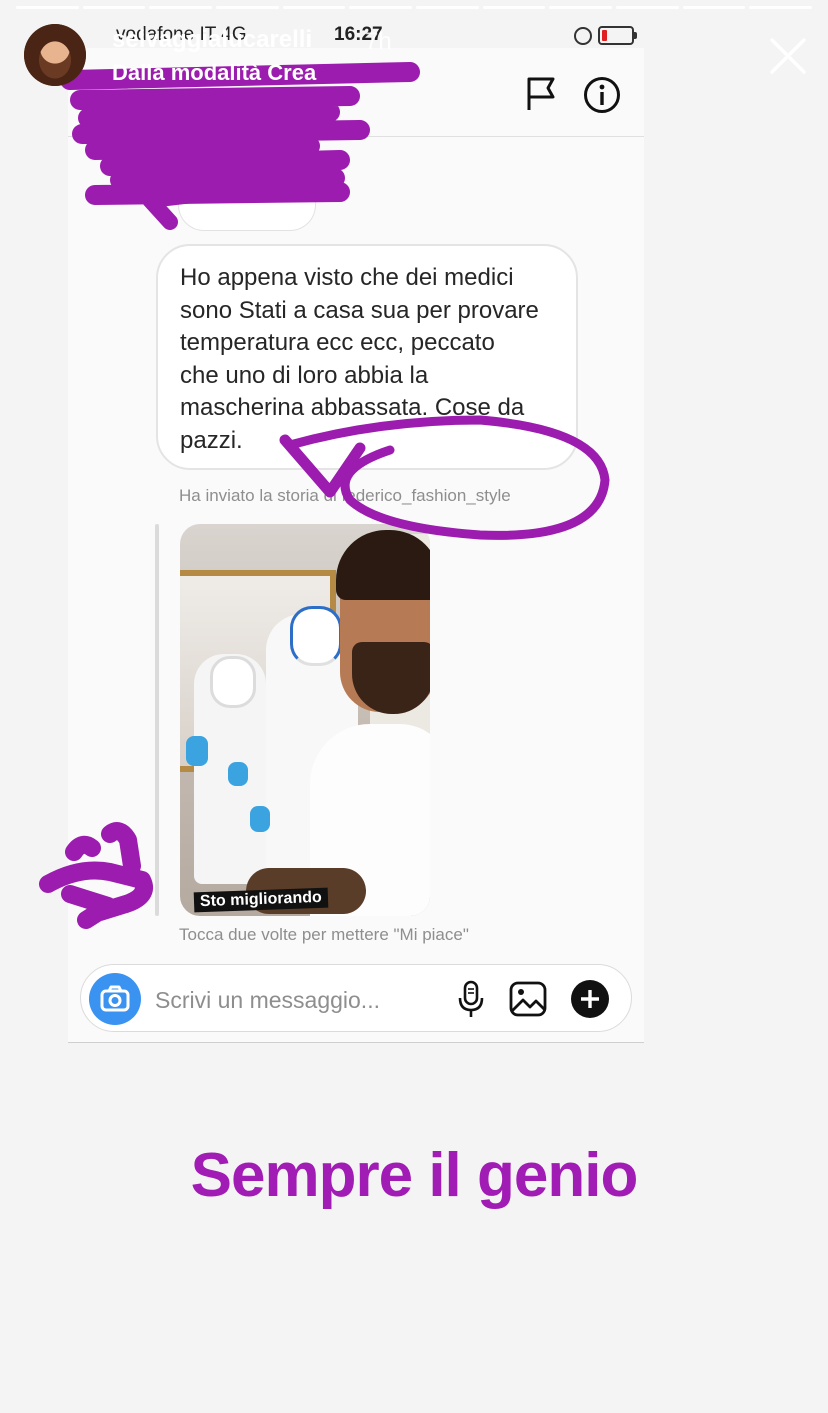  Describe the element at coordinates (788, 56) in the screenshot. I see `close-icon` at that location.